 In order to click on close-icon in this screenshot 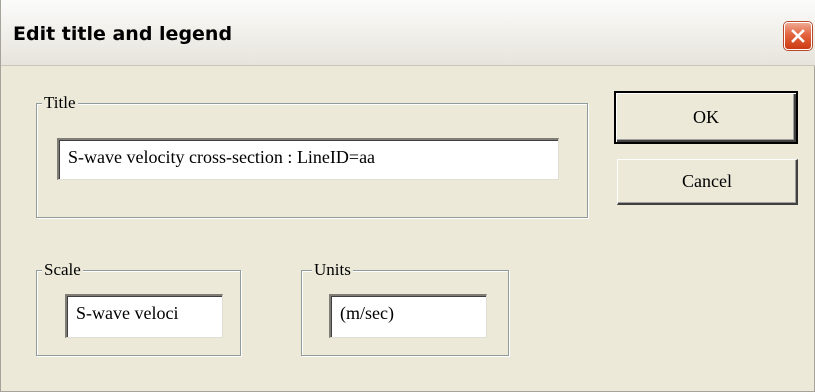, I will do `click(798, 36)`.